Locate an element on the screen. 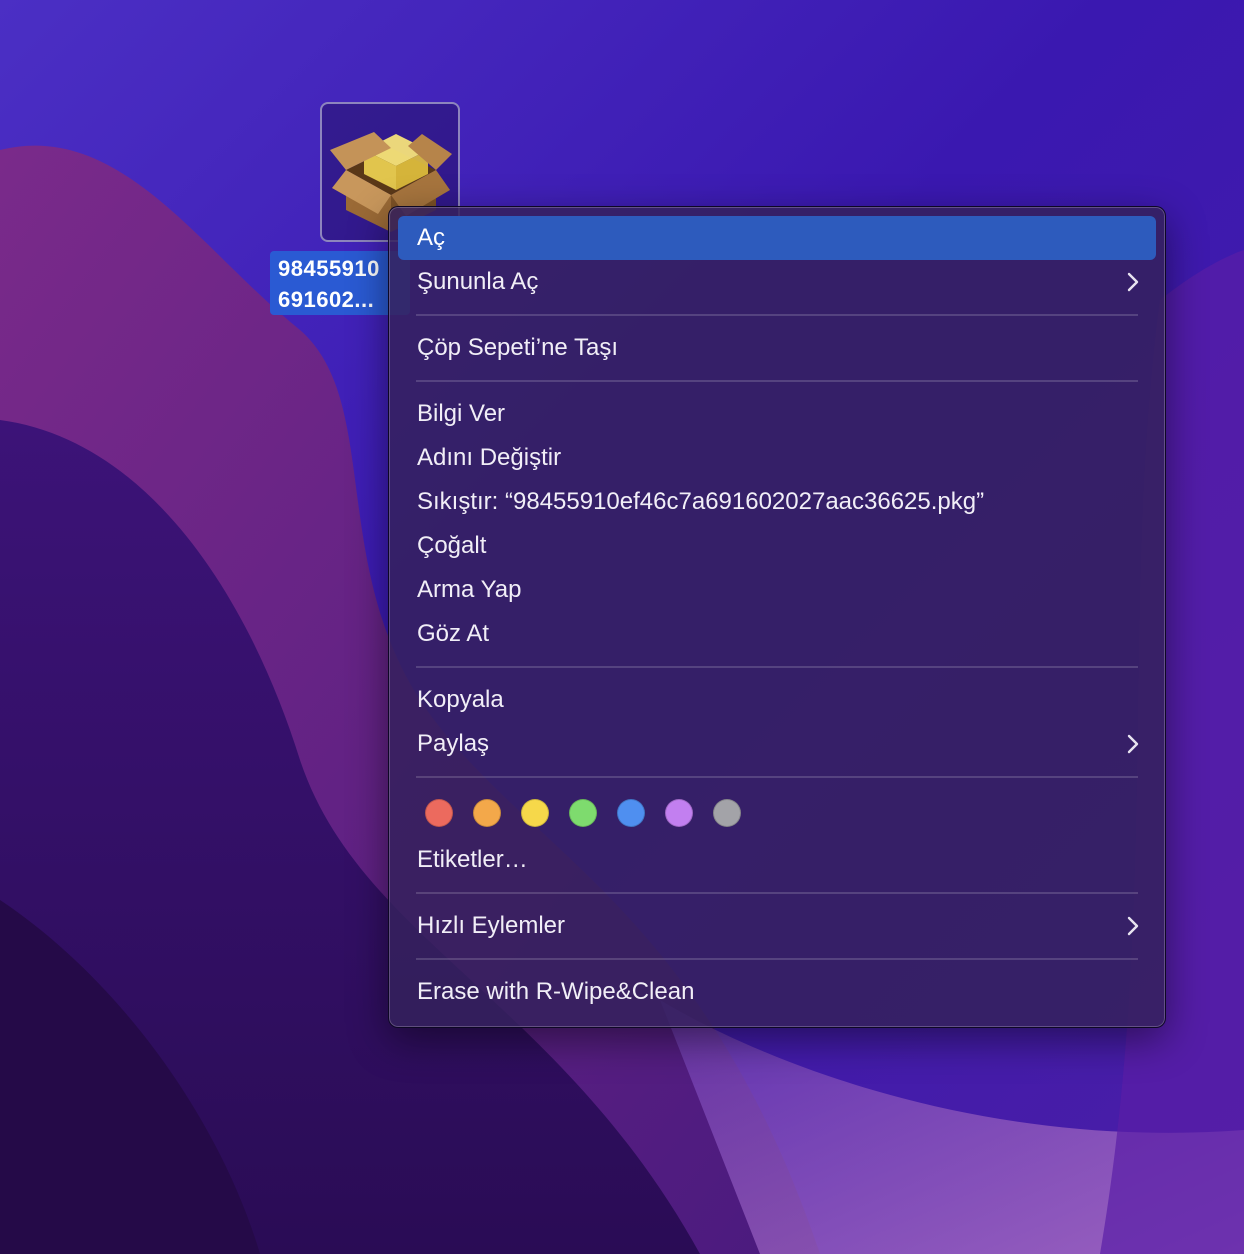 Image resolution: width=1244 pixels, height=1254 pixels. menu-item-copy: Kopyala is located at coordinates (777, 700).